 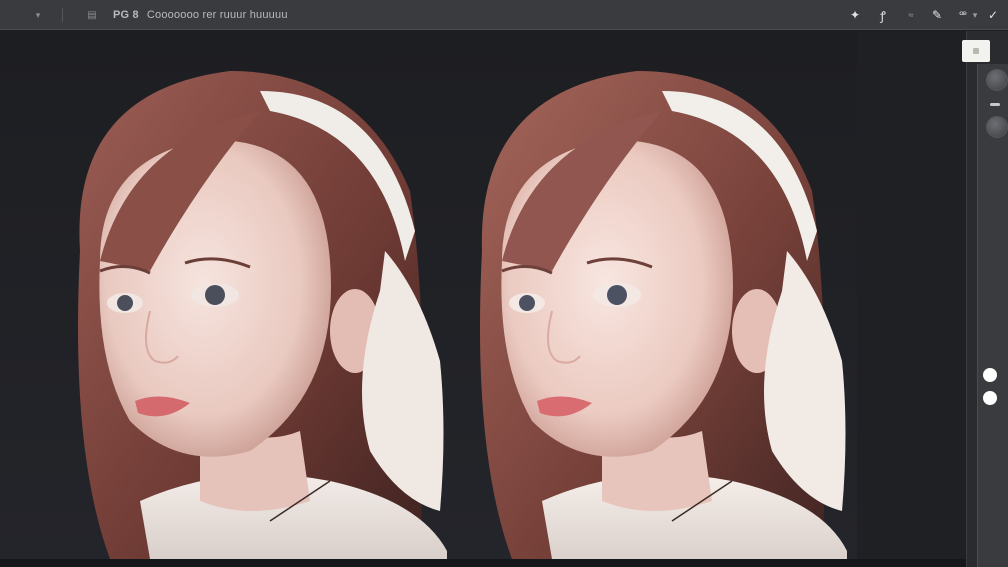 I want to click on brush-icon: ≈, so click(x=911, y=15).